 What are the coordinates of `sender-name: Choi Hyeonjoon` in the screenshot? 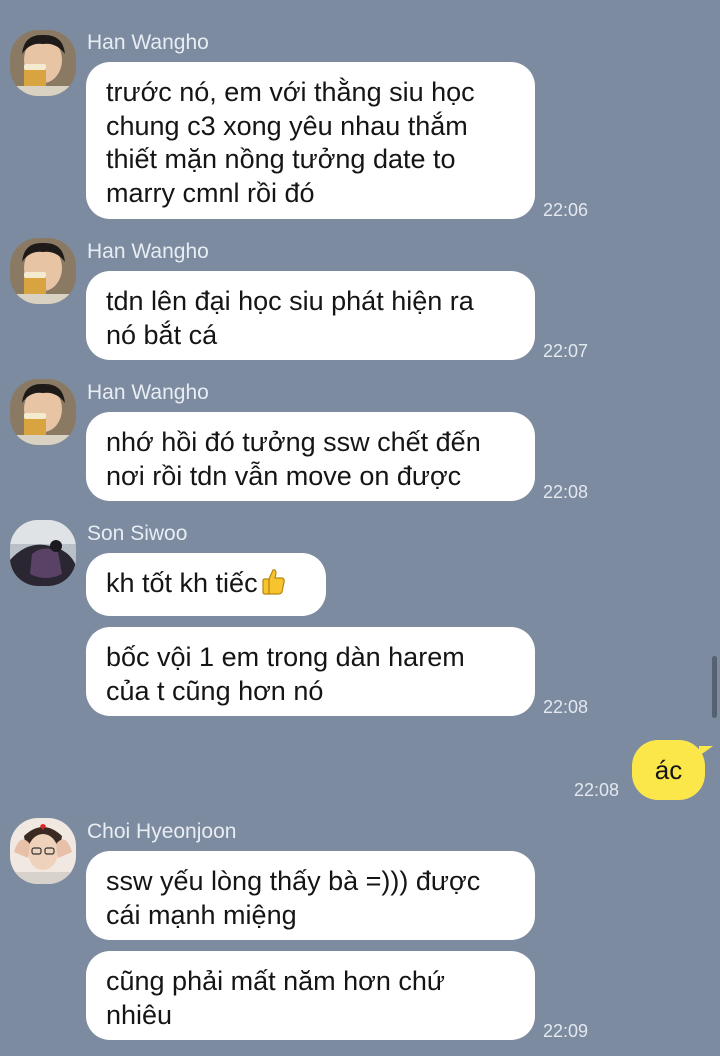 It's located at (162, 831).